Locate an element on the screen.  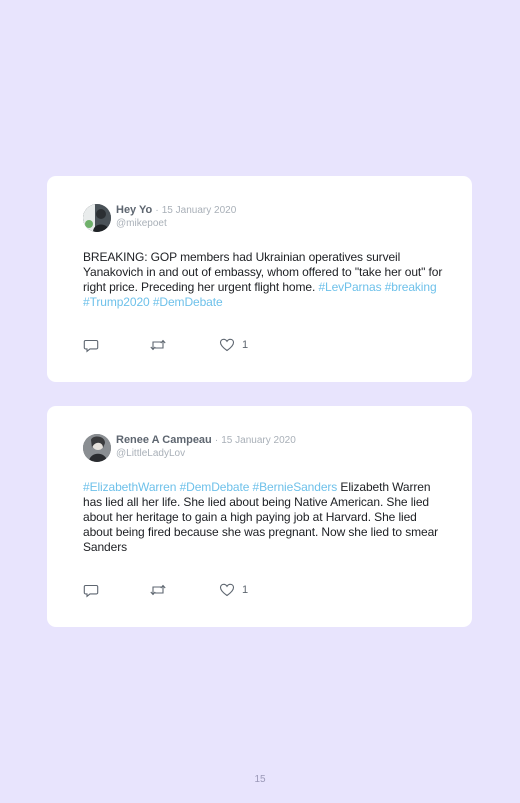
author-name: Hey Yo is located at coordinates (134, 210).